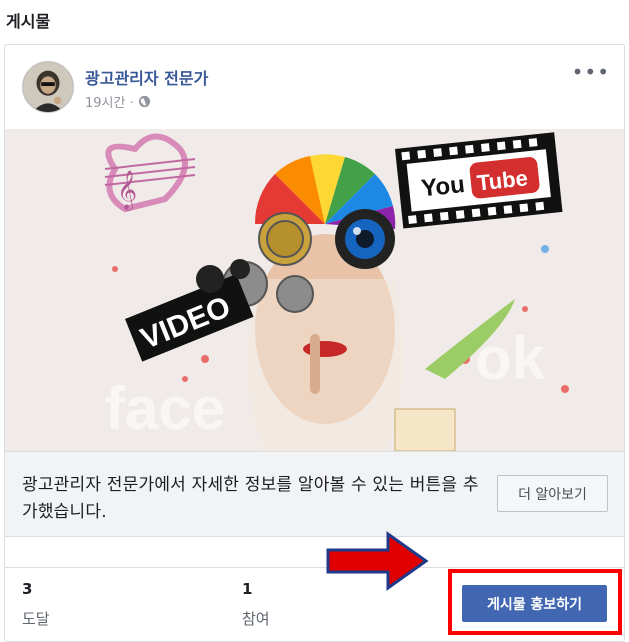 The width and height of the screenshot is (629, 642). What do you see at coordinates (28, 21) in the screenshot?
I see `section-title: 게시물` at bounding box center [28, 21].